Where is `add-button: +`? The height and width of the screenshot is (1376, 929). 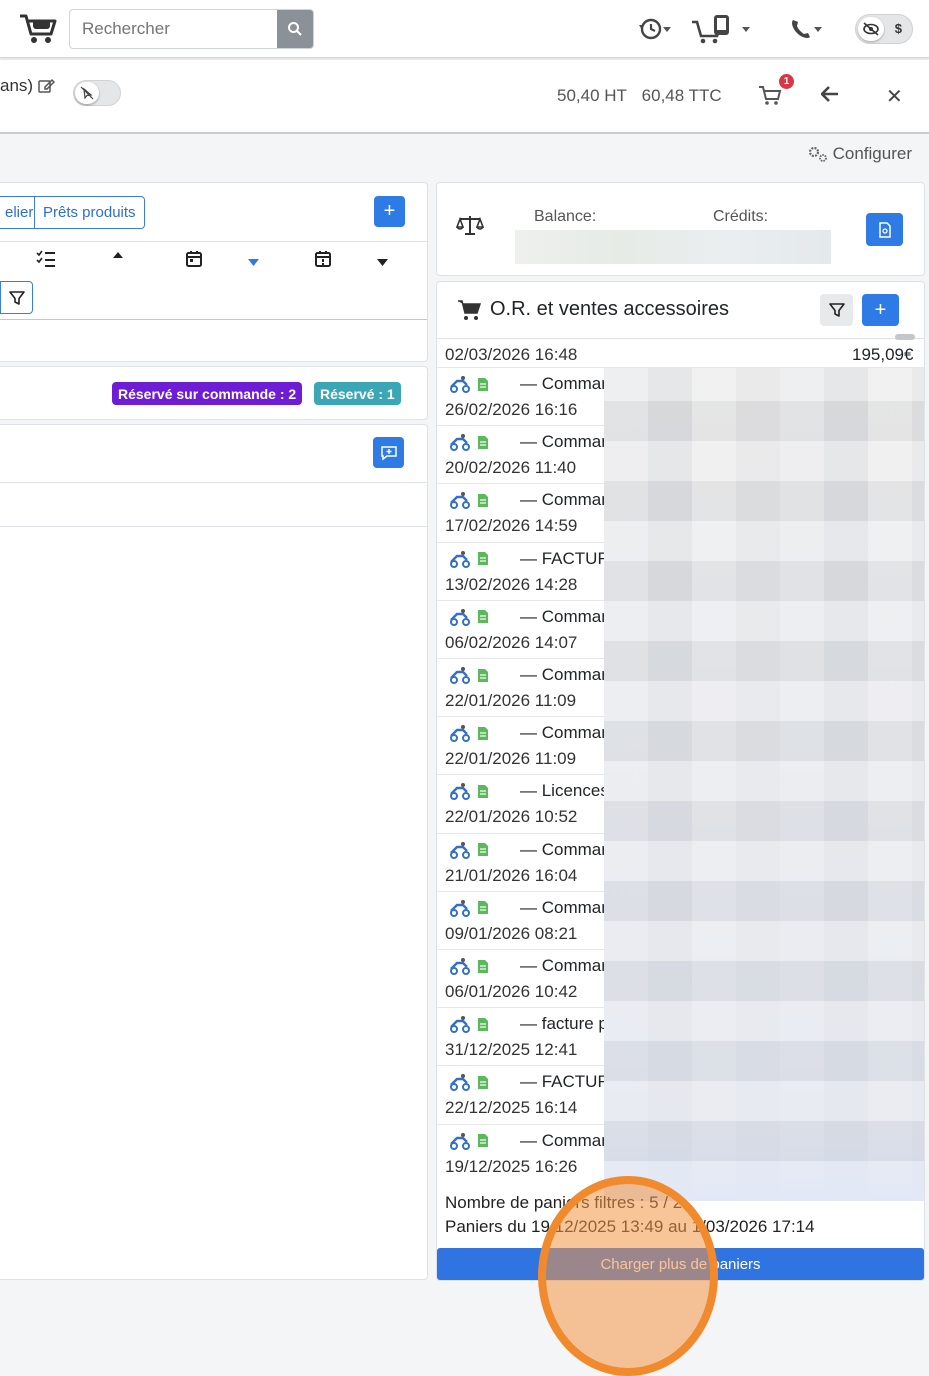
add-button: + is located at coordinates (389, 211).